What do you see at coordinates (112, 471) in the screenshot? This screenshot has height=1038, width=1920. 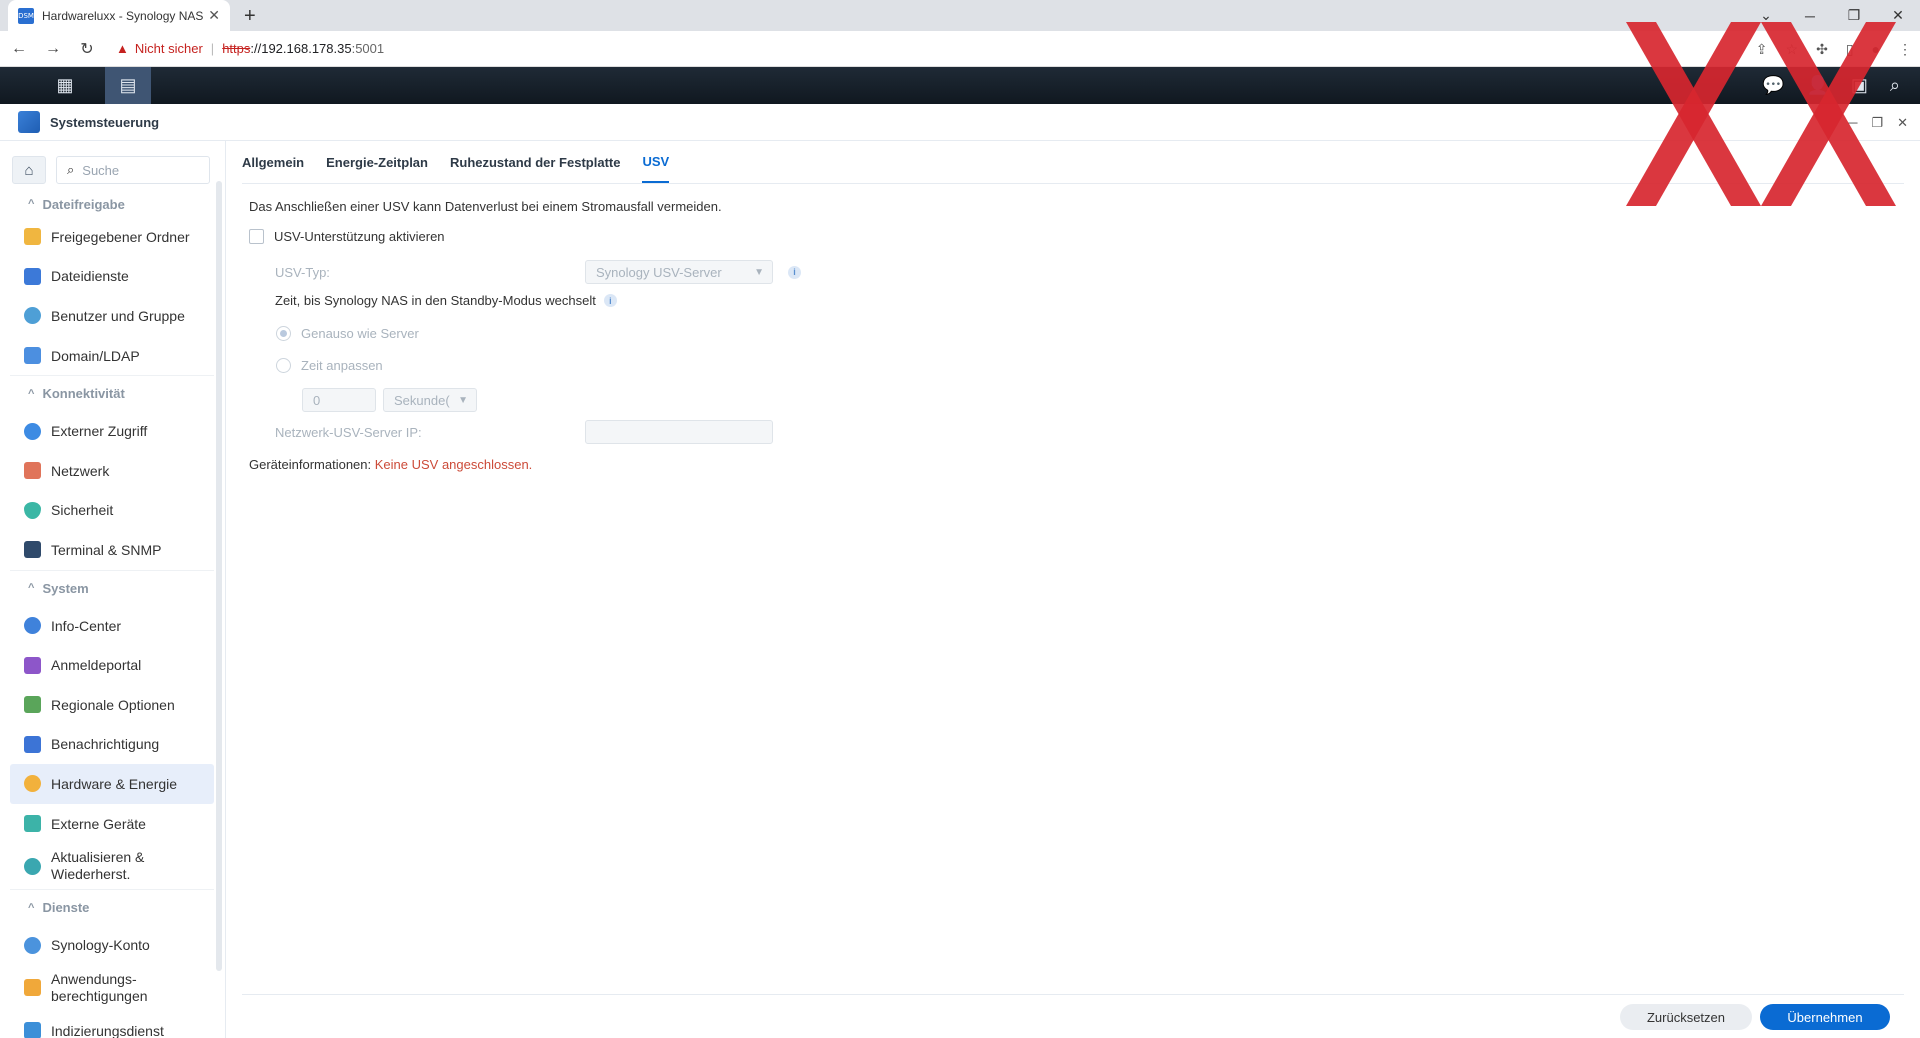 I see `sidebar-item-network: Netzwerk` at bounding box center [112, 471].